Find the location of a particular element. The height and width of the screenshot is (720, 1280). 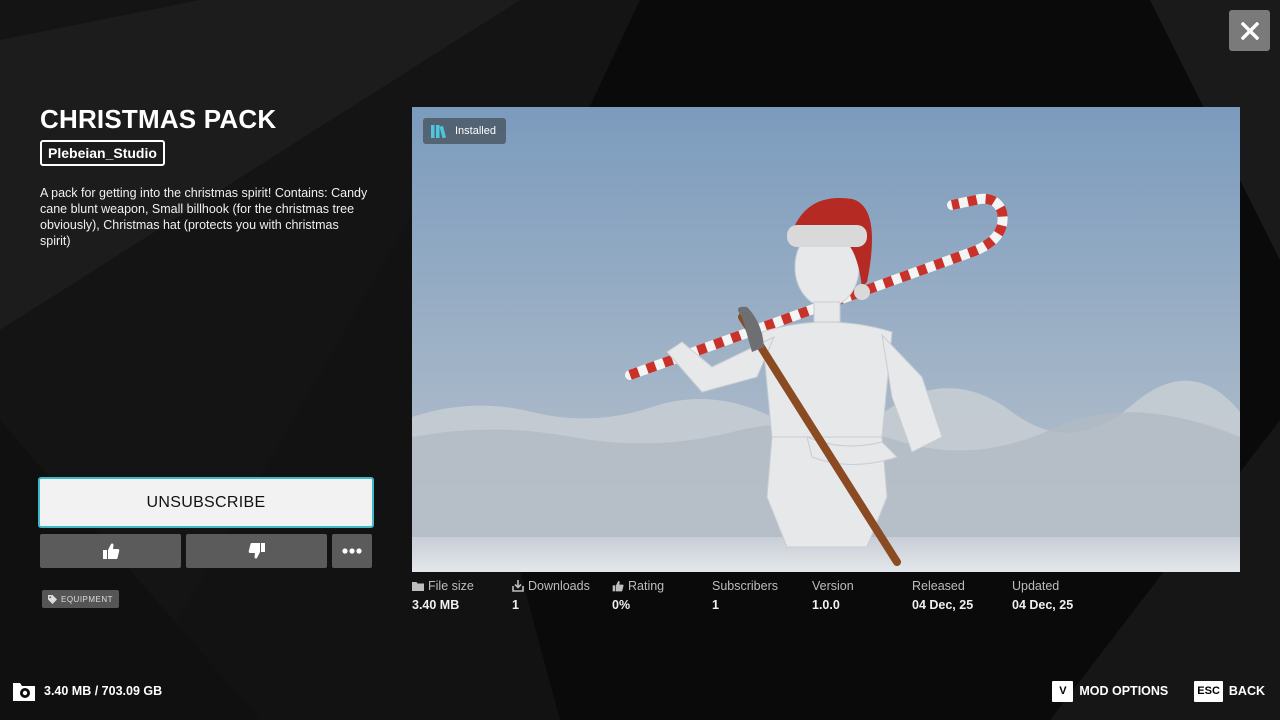

storage-indicator: 3.40 MB / 703.09 GB is located at coordinates (87, 691).